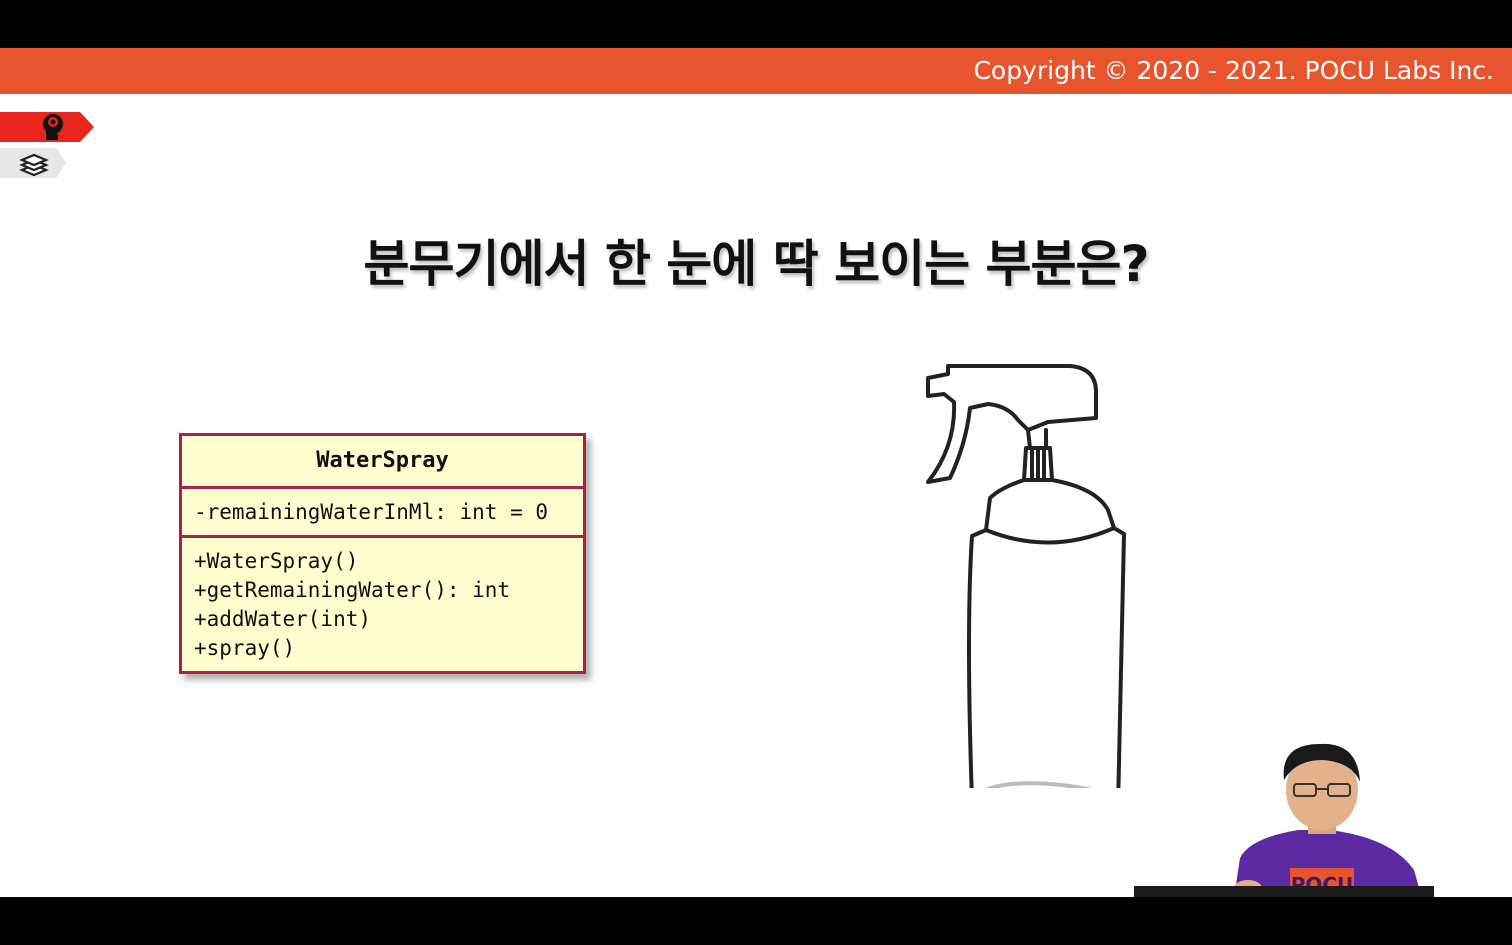 This screenshot has height=945, width=1512. Describe the element at coordinates (1233, 70) in the screenshot. I see `copyright-text: Copyright © 2020 - 2021. POCU Labs Inc.` at that location.